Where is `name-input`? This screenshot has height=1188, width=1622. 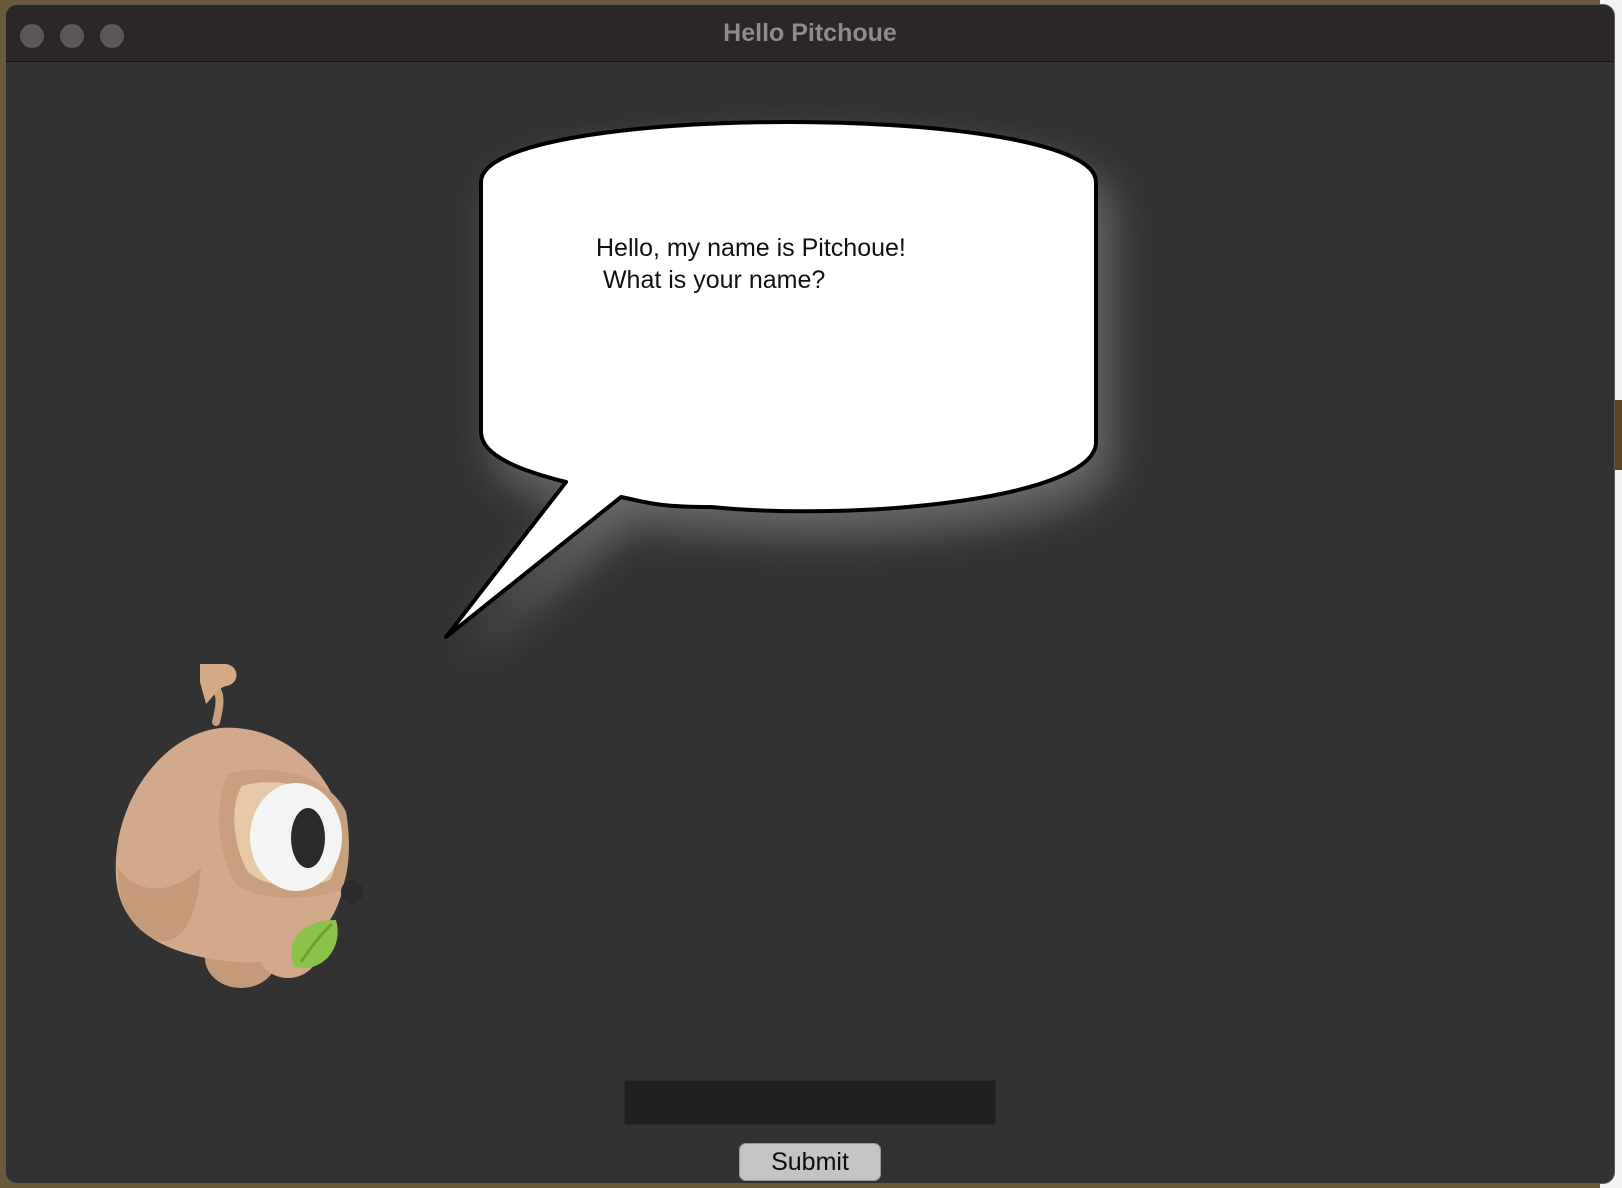
name-input is located at coordinates (810, 1102).